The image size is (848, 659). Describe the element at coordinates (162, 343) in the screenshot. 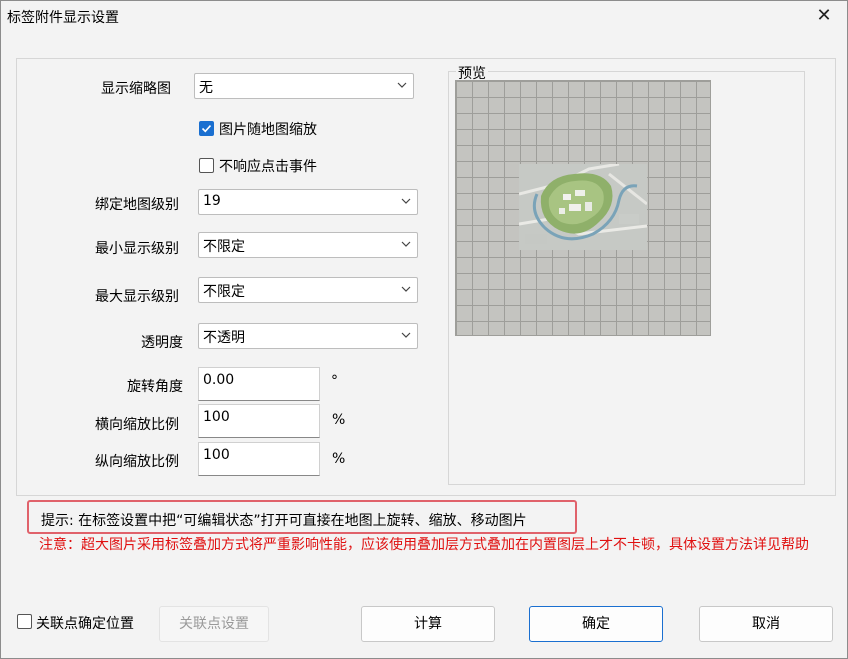

I see `opacity-label: 透明度` at that location.